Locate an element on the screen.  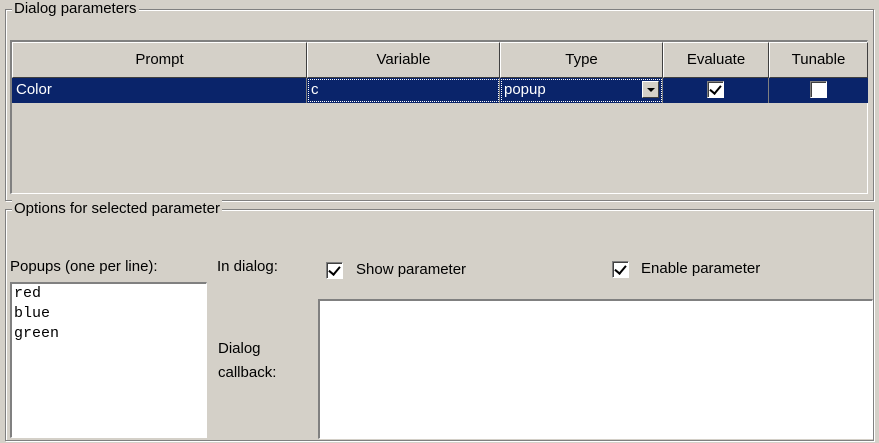
prompt-cell: Color is located at coordinates (159, 90).